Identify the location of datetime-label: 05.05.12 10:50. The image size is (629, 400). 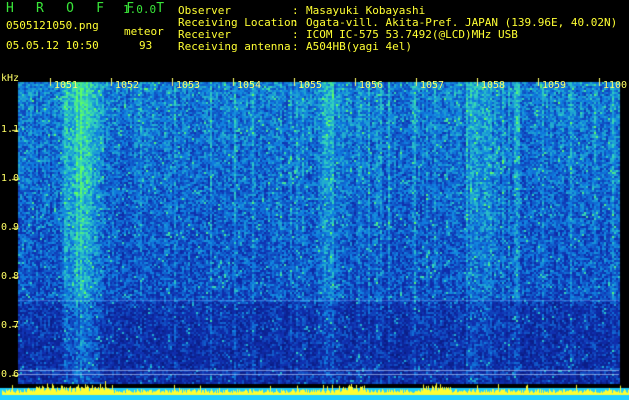
(52, 45).